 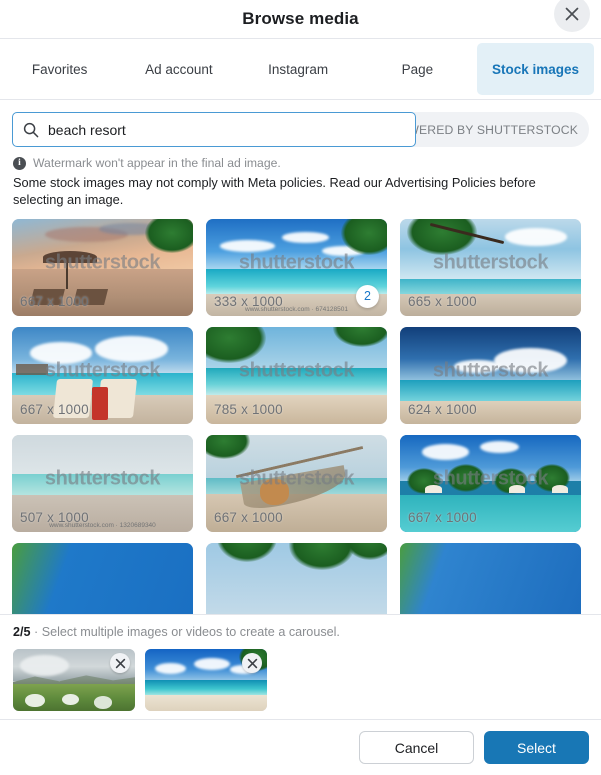 I want to click on selection-count: 2/5, so click(x=22, y=632).